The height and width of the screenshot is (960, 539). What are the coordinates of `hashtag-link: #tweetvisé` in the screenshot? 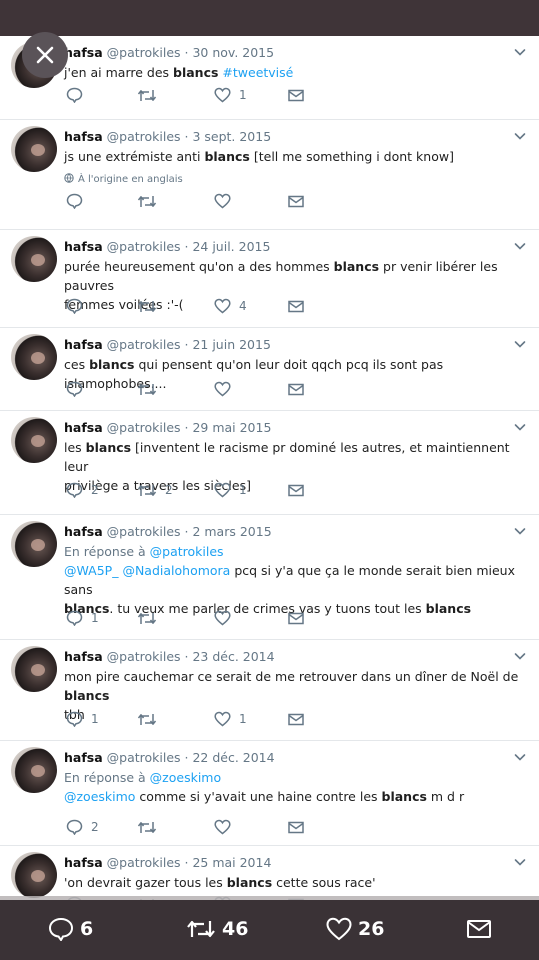 It's located at (257, 72).